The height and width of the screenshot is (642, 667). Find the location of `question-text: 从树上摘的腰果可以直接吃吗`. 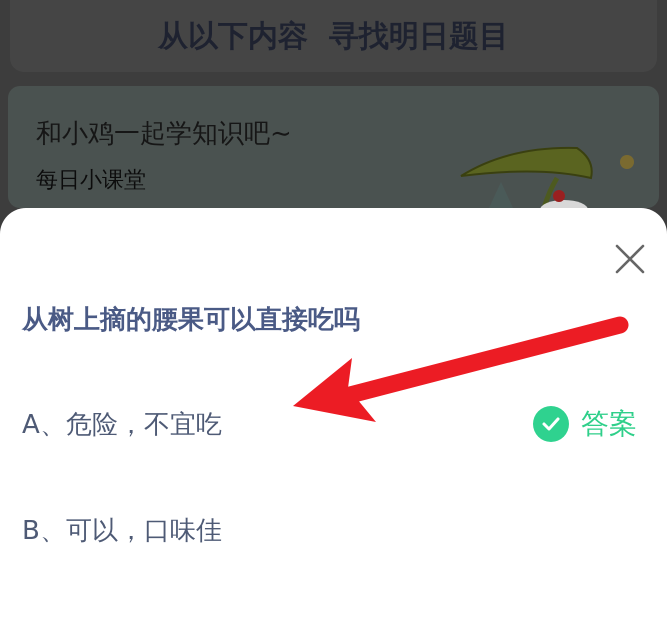

question-text: 从树上摘的腰果可以直接吃吗 is located at coordinates (191, 320).